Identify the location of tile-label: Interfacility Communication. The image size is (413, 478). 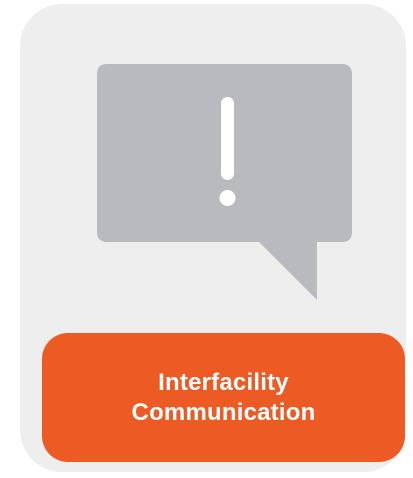
(223, 397).